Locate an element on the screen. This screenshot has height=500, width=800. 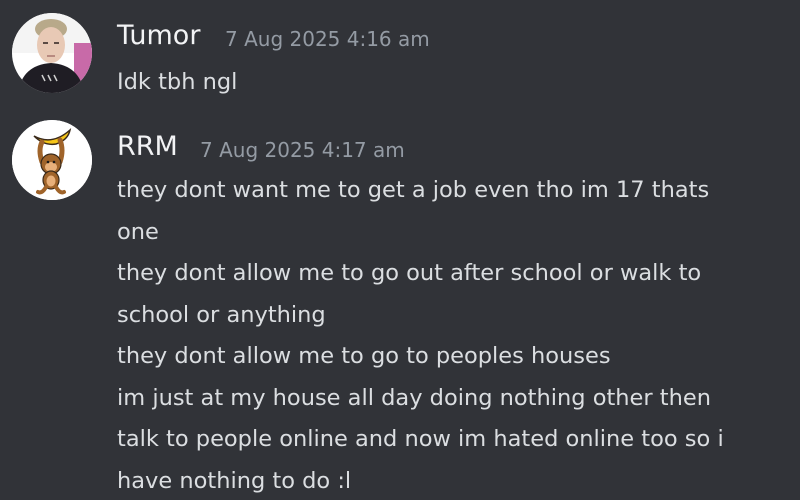
monkey-banana-icon is located at coordinates (52, 160).